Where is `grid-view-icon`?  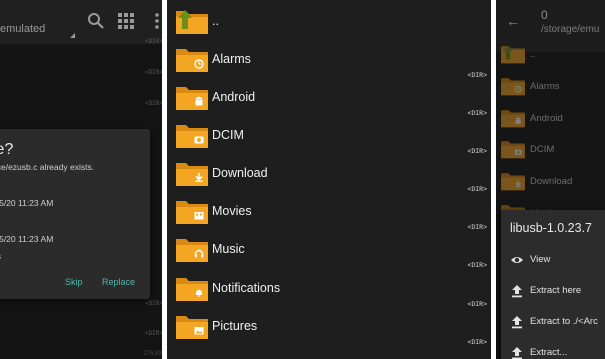 grid-view-icon is located at coordinates (126, 21).